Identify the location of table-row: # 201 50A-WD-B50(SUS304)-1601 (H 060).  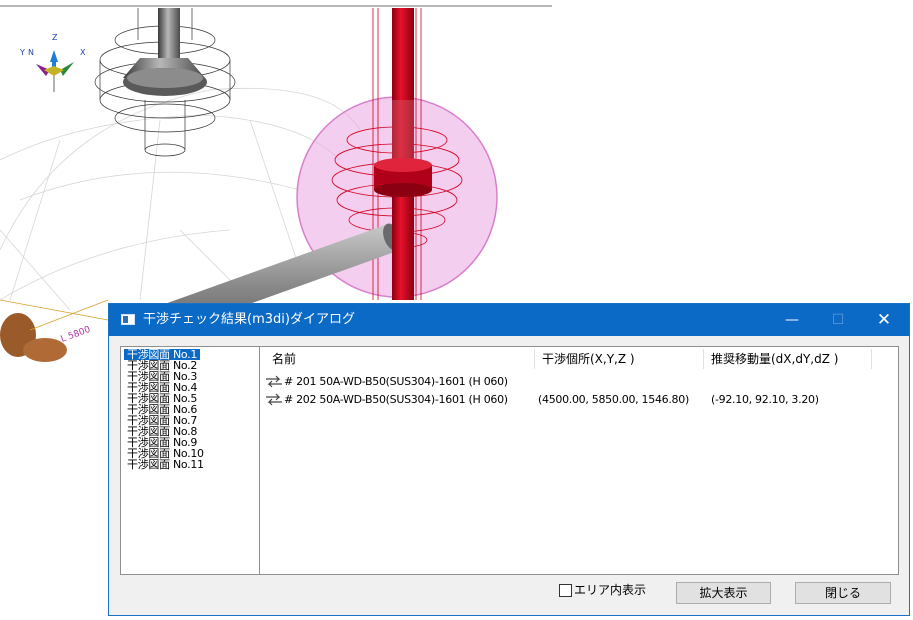
(579, 381).